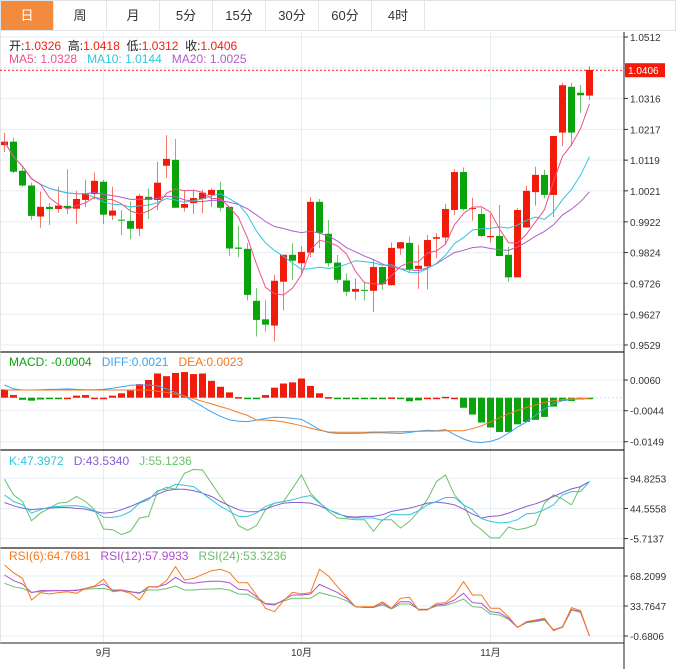 The height and width of the screenshot is (669, 678). Describe the element at coordinates (101, 461) in the screenshot. I see `d-value: D:43.5340` at that location.